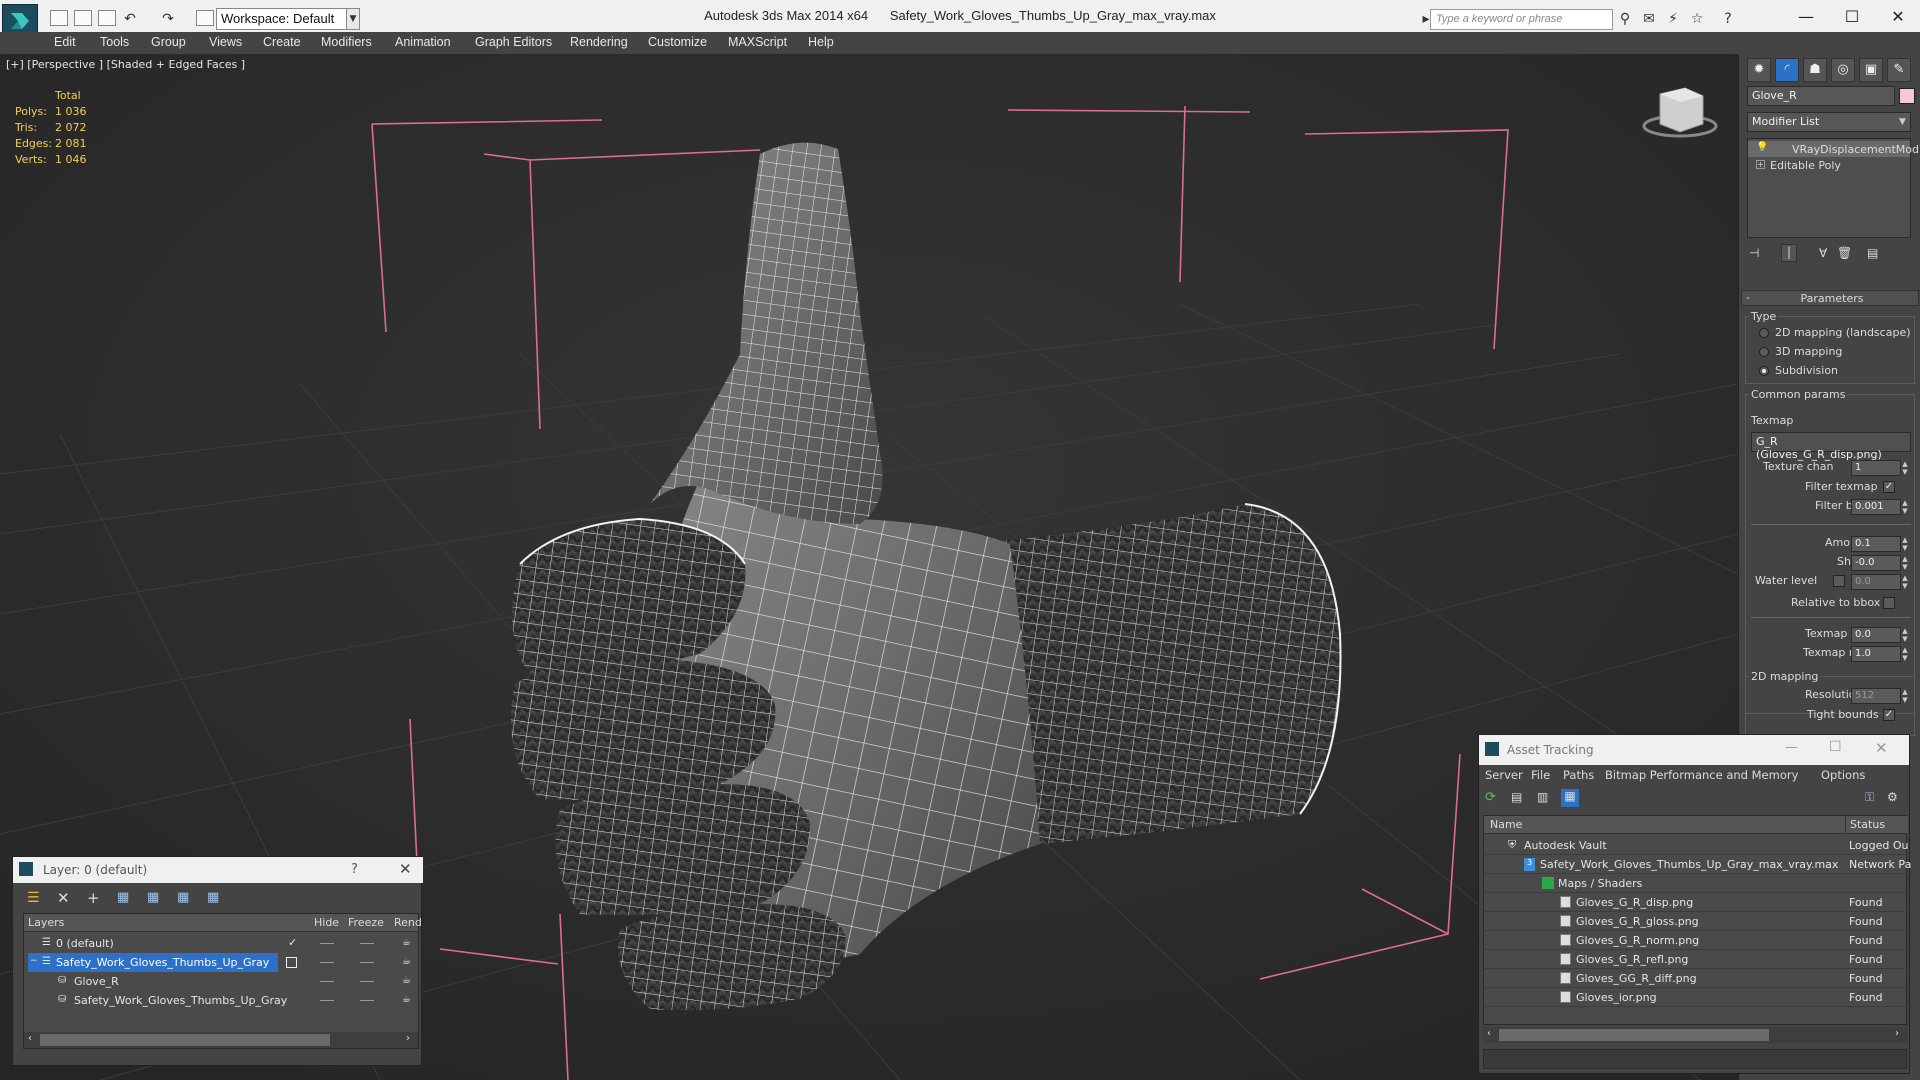 This screenshot has width=1920, height=1080. I want to click on chevron-down-icon: ▼, so click(1906, 122).